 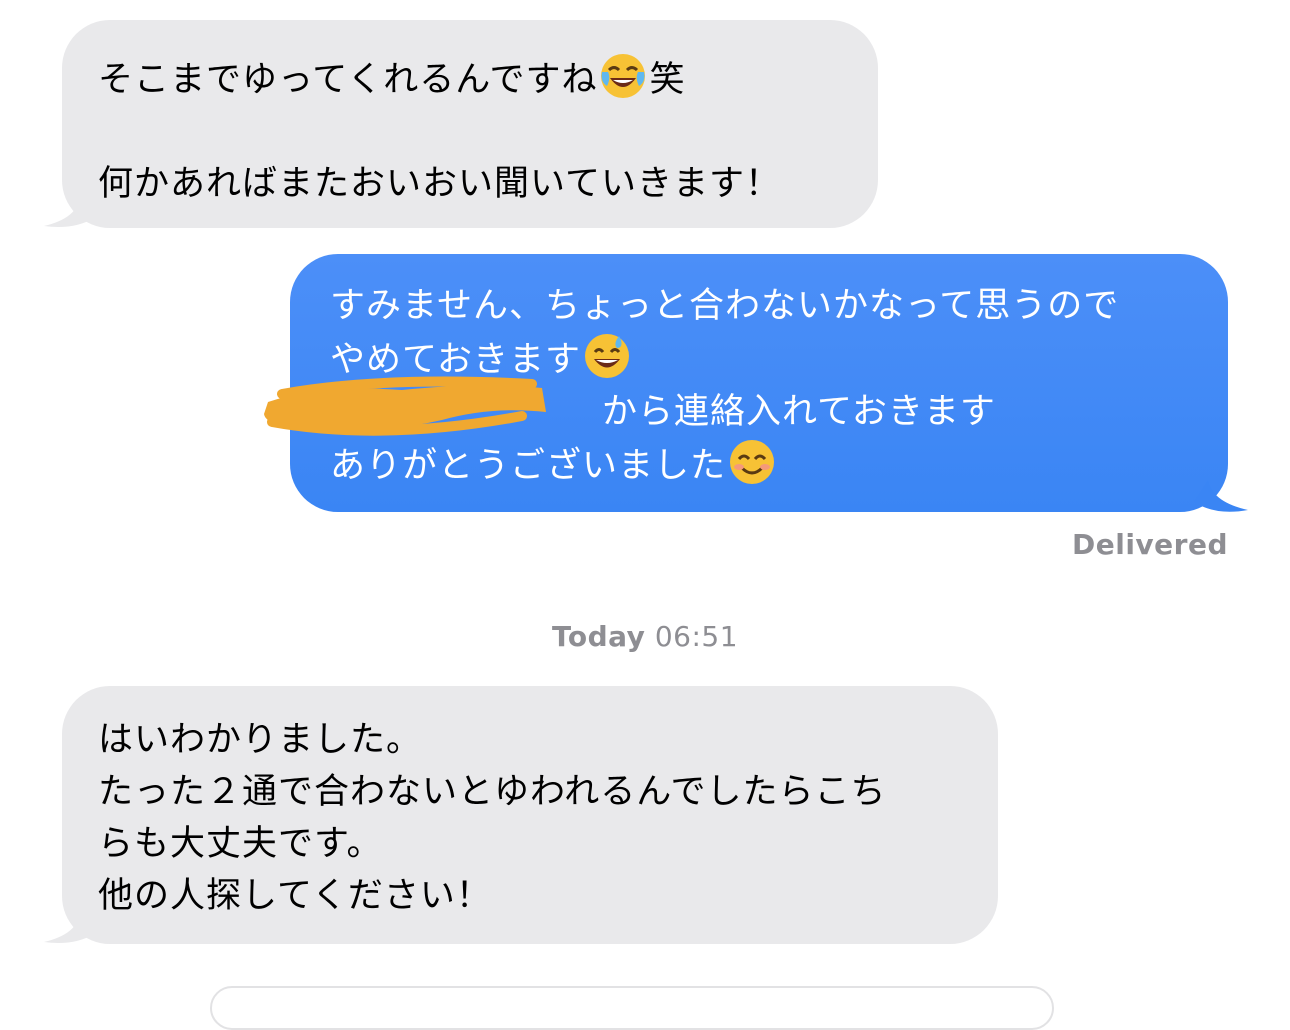 I want to click on smiling-face-with-smiling-eyes-icon, so click(x=752, y=462).